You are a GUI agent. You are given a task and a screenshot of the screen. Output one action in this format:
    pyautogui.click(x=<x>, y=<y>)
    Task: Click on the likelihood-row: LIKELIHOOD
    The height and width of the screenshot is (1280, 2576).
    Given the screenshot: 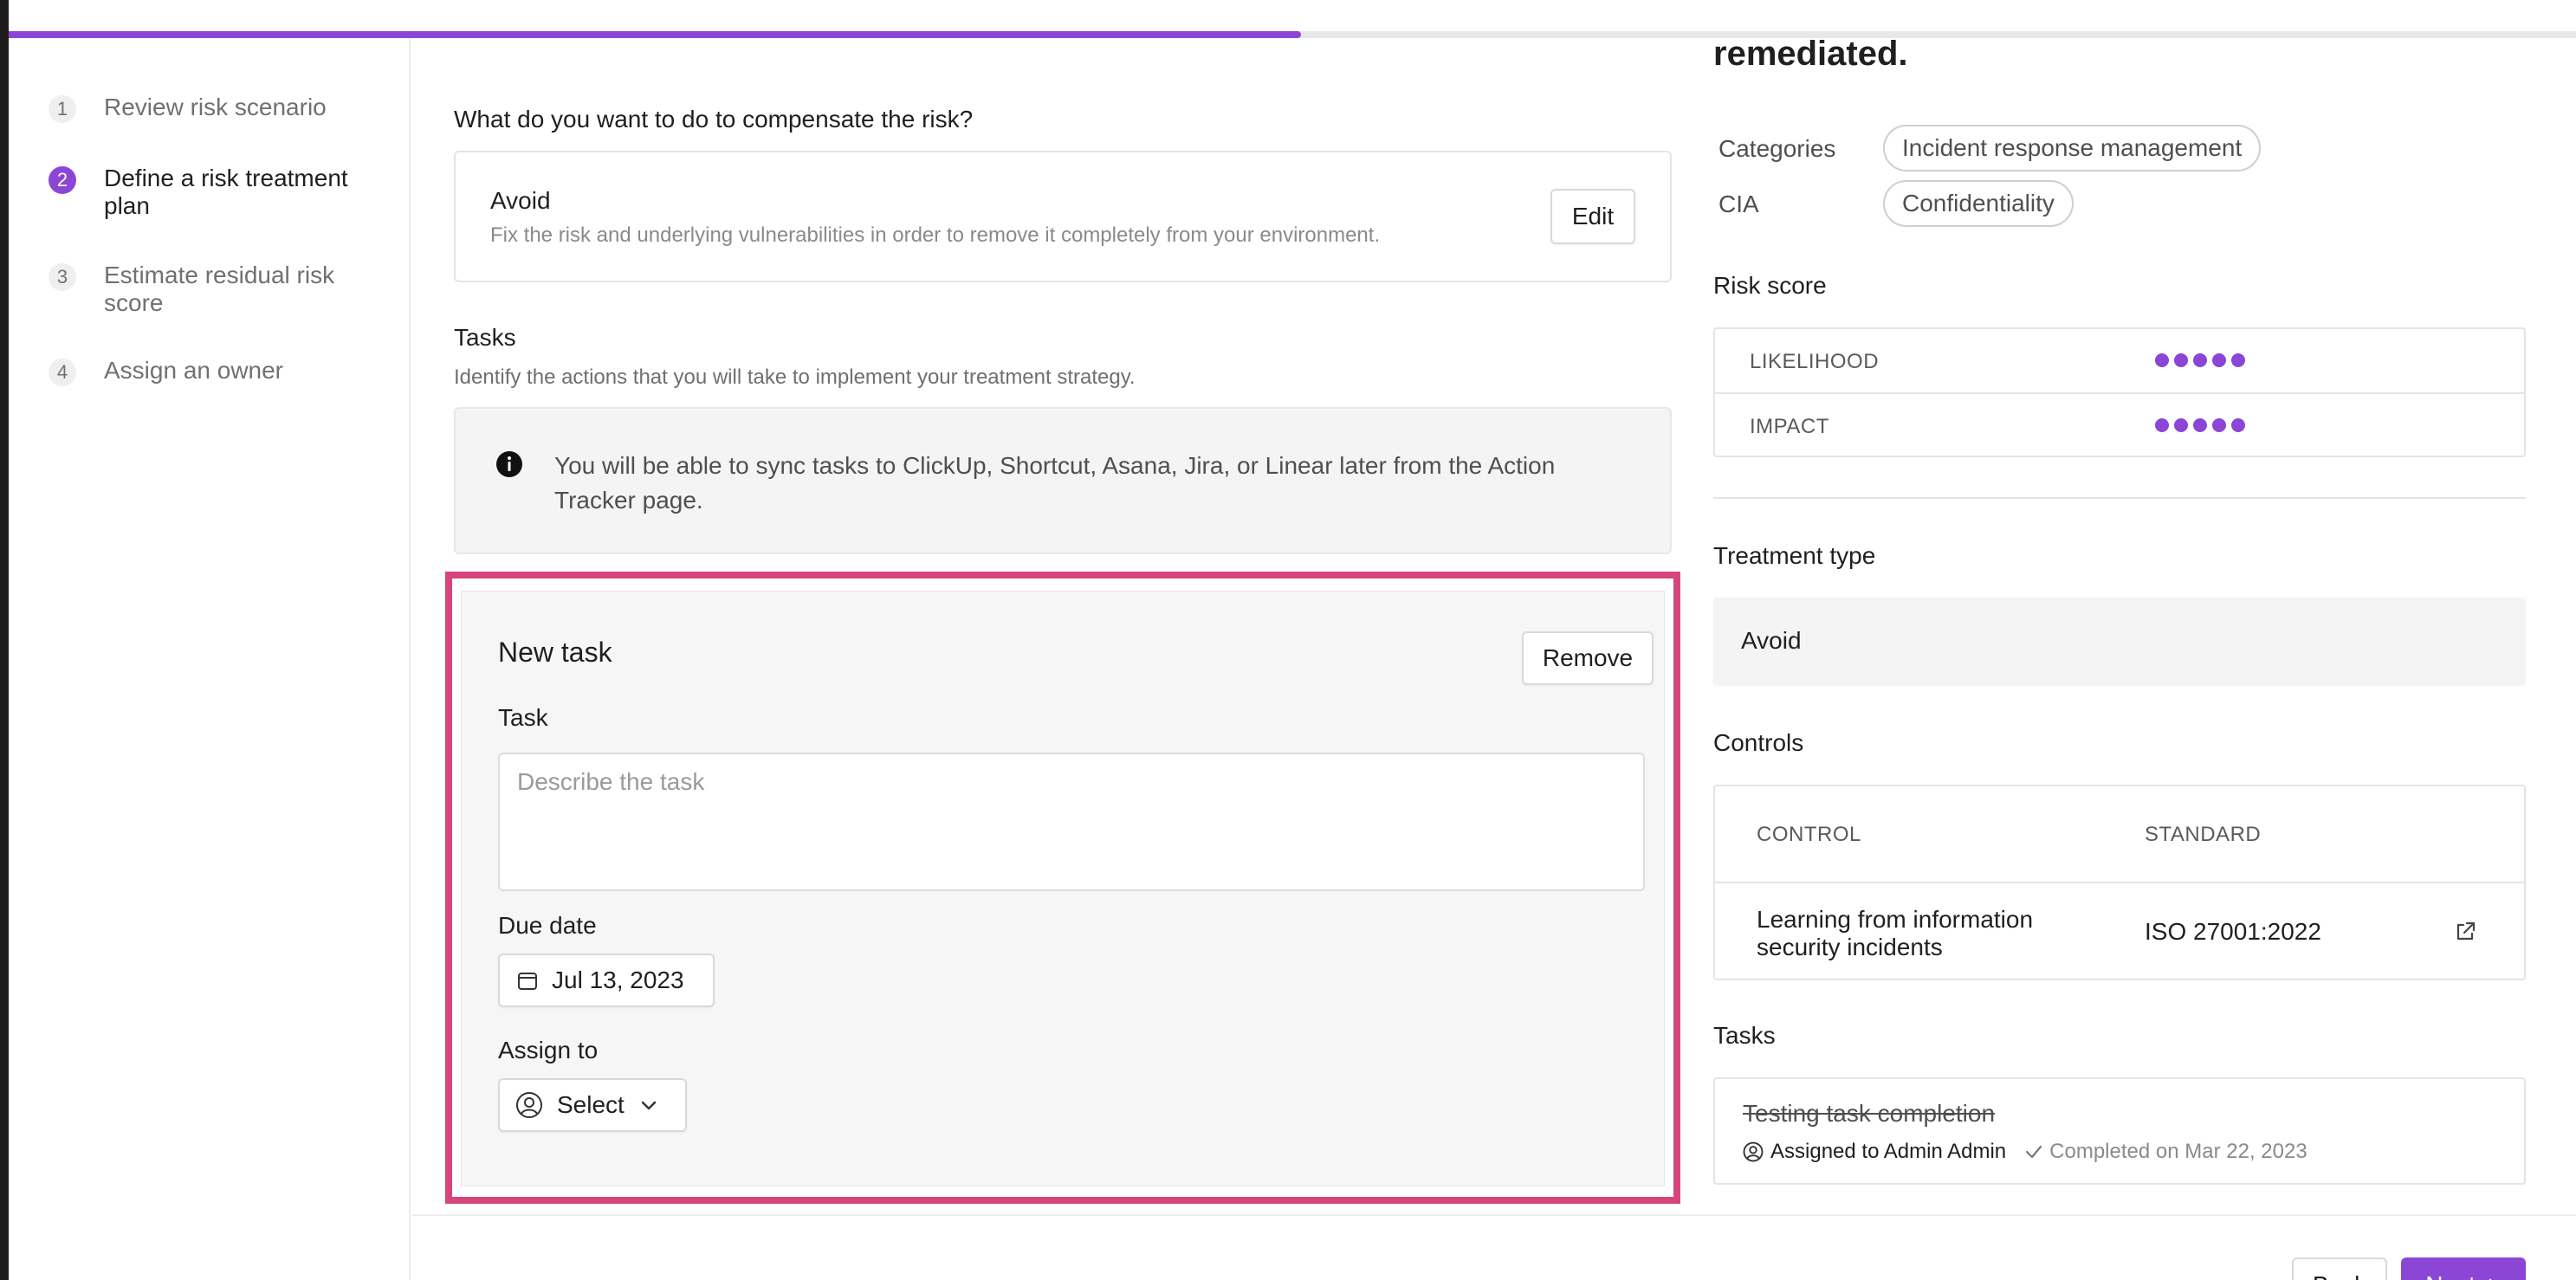 What is the action you would take?
    pyautogui.click(x=2119, y=360)
    